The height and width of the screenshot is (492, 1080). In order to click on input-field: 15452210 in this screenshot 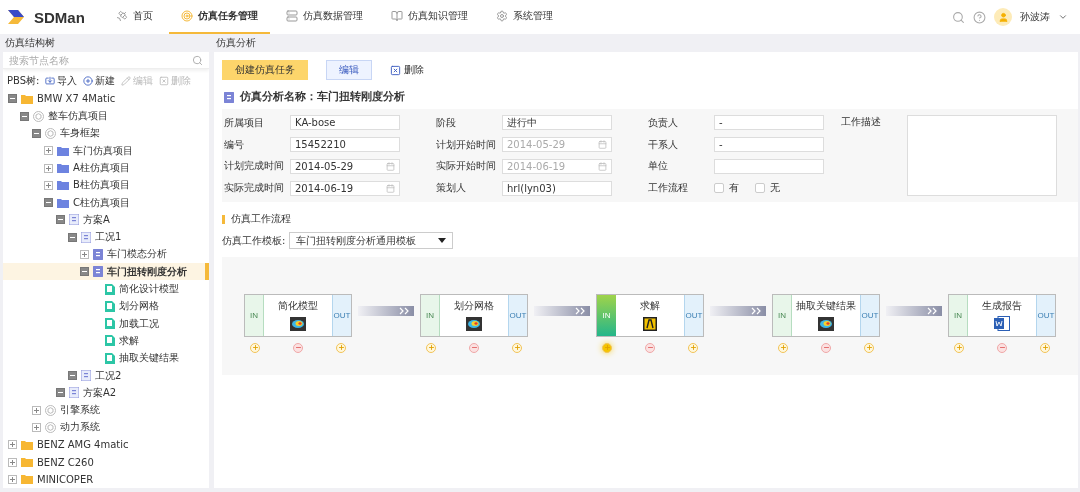, I will do `click(345, 145)`.